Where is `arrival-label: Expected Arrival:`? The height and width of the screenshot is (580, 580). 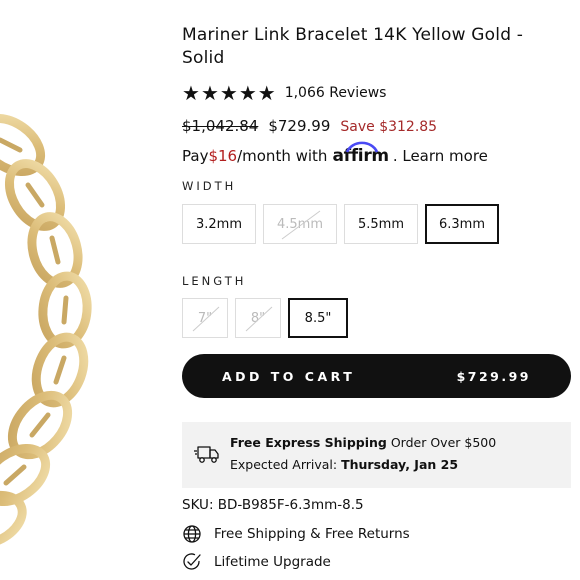
arrival-label: Expected Arrival: is located at coordinates (286, 464).